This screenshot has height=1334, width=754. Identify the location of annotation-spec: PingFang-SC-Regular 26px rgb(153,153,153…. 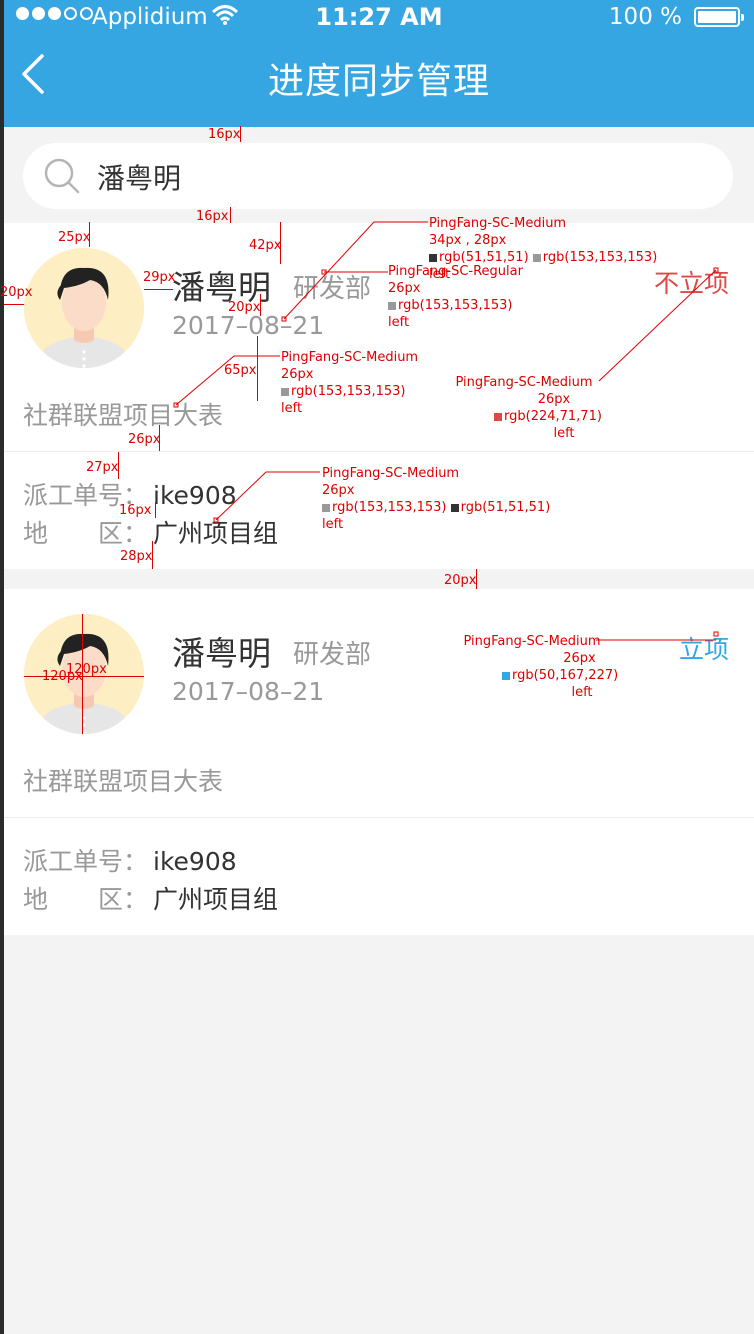
(455, 297).